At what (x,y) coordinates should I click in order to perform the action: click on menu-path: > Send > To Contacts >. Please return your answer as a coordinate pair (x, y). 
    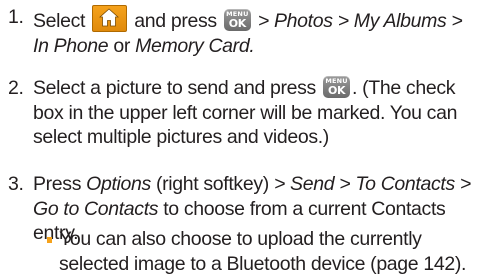
    Looking at the image, I should click on (372, 184).